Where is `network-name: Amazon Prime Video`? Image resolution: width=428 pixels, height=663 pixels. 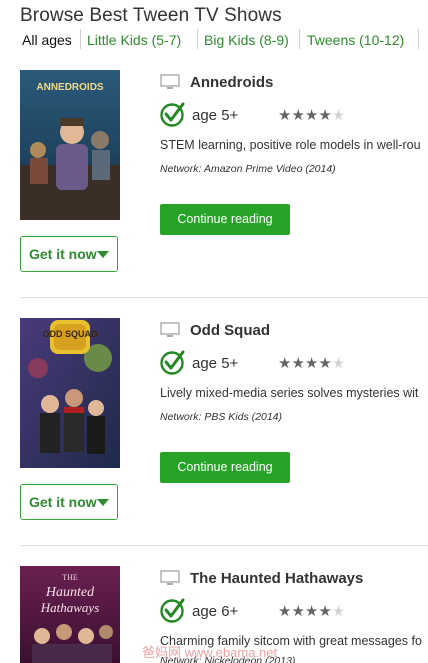 network-name: Amazon Prime Video is located at coordinates (253, 169).